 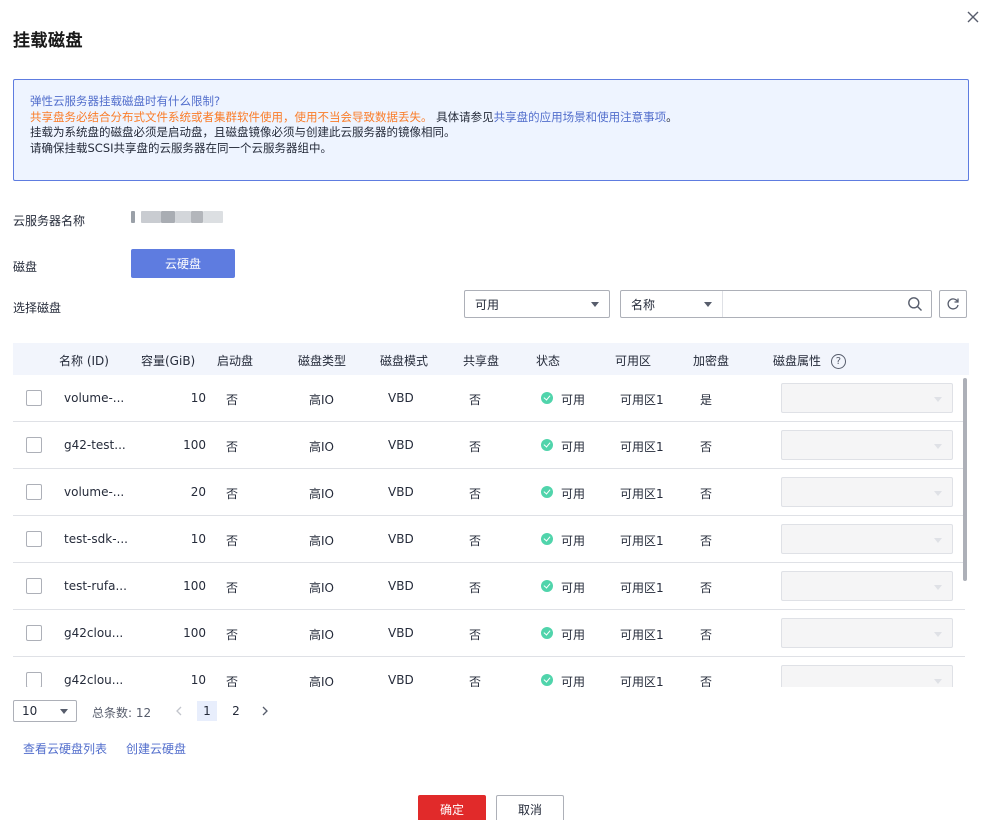 What do you see at coordinates (915, 304) in the screenshot?
I see `search-icon` at bounding box center [915, 304].